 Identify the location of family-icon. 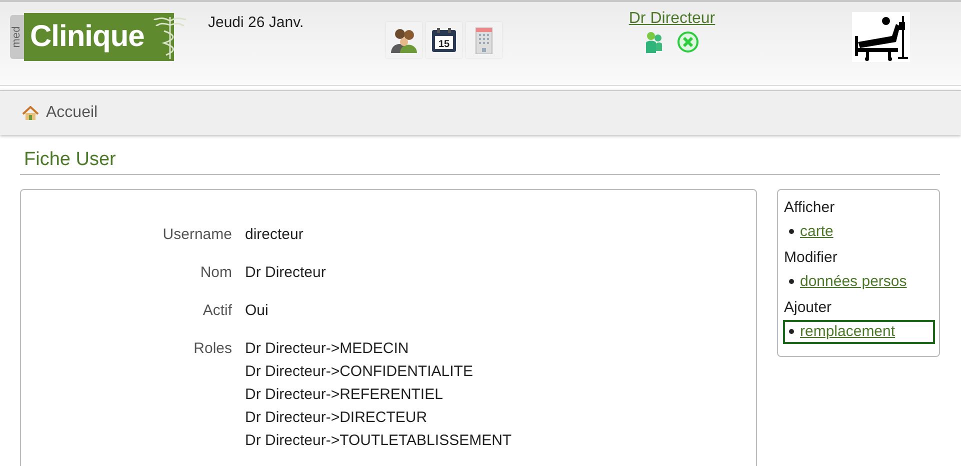
(404, 40).